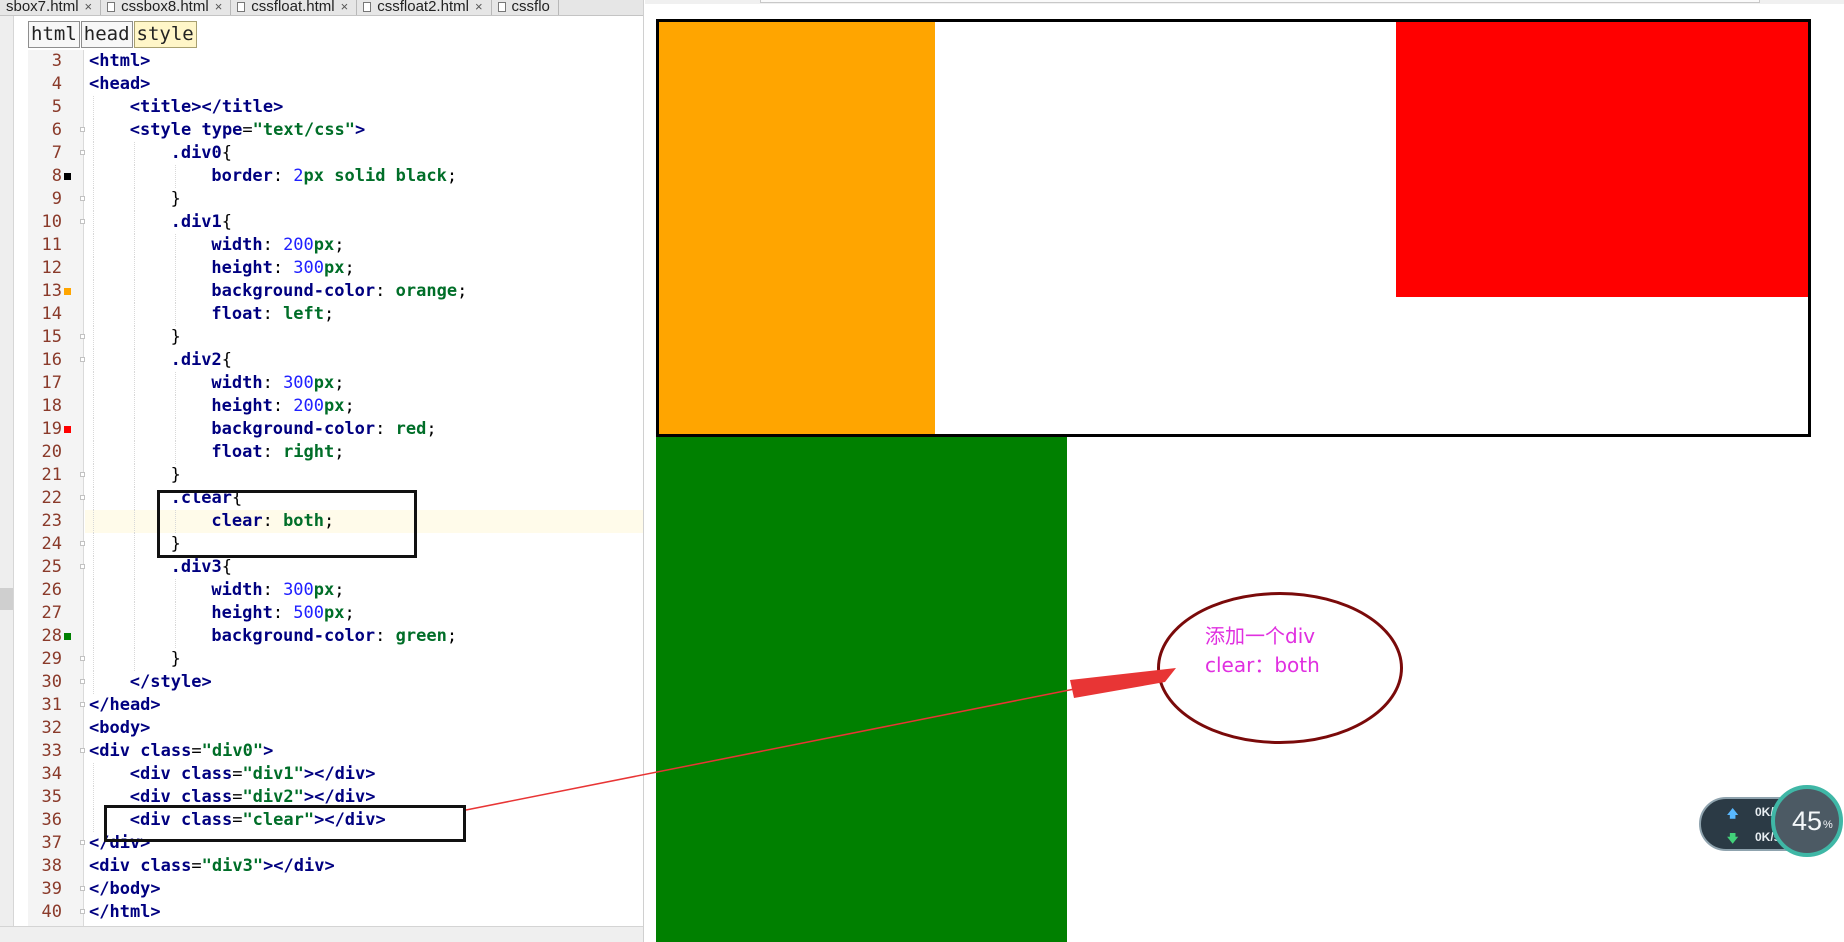 This screenshot has height=942, width=1844. I want to click on code-token: </head>, so click(125, 705).